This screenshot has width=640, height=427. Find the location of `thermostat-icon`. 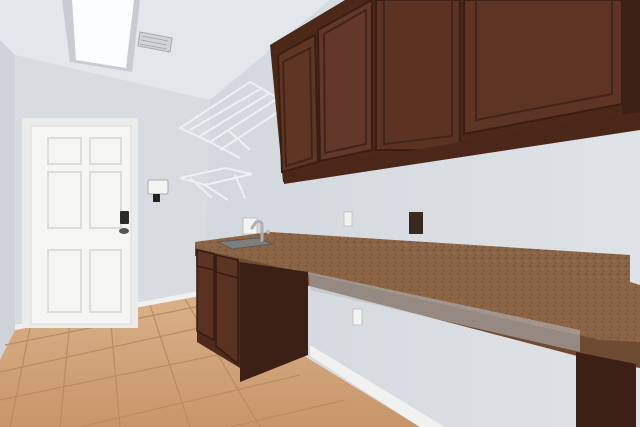

thermostat-icon is located at coordinates (158, 187).